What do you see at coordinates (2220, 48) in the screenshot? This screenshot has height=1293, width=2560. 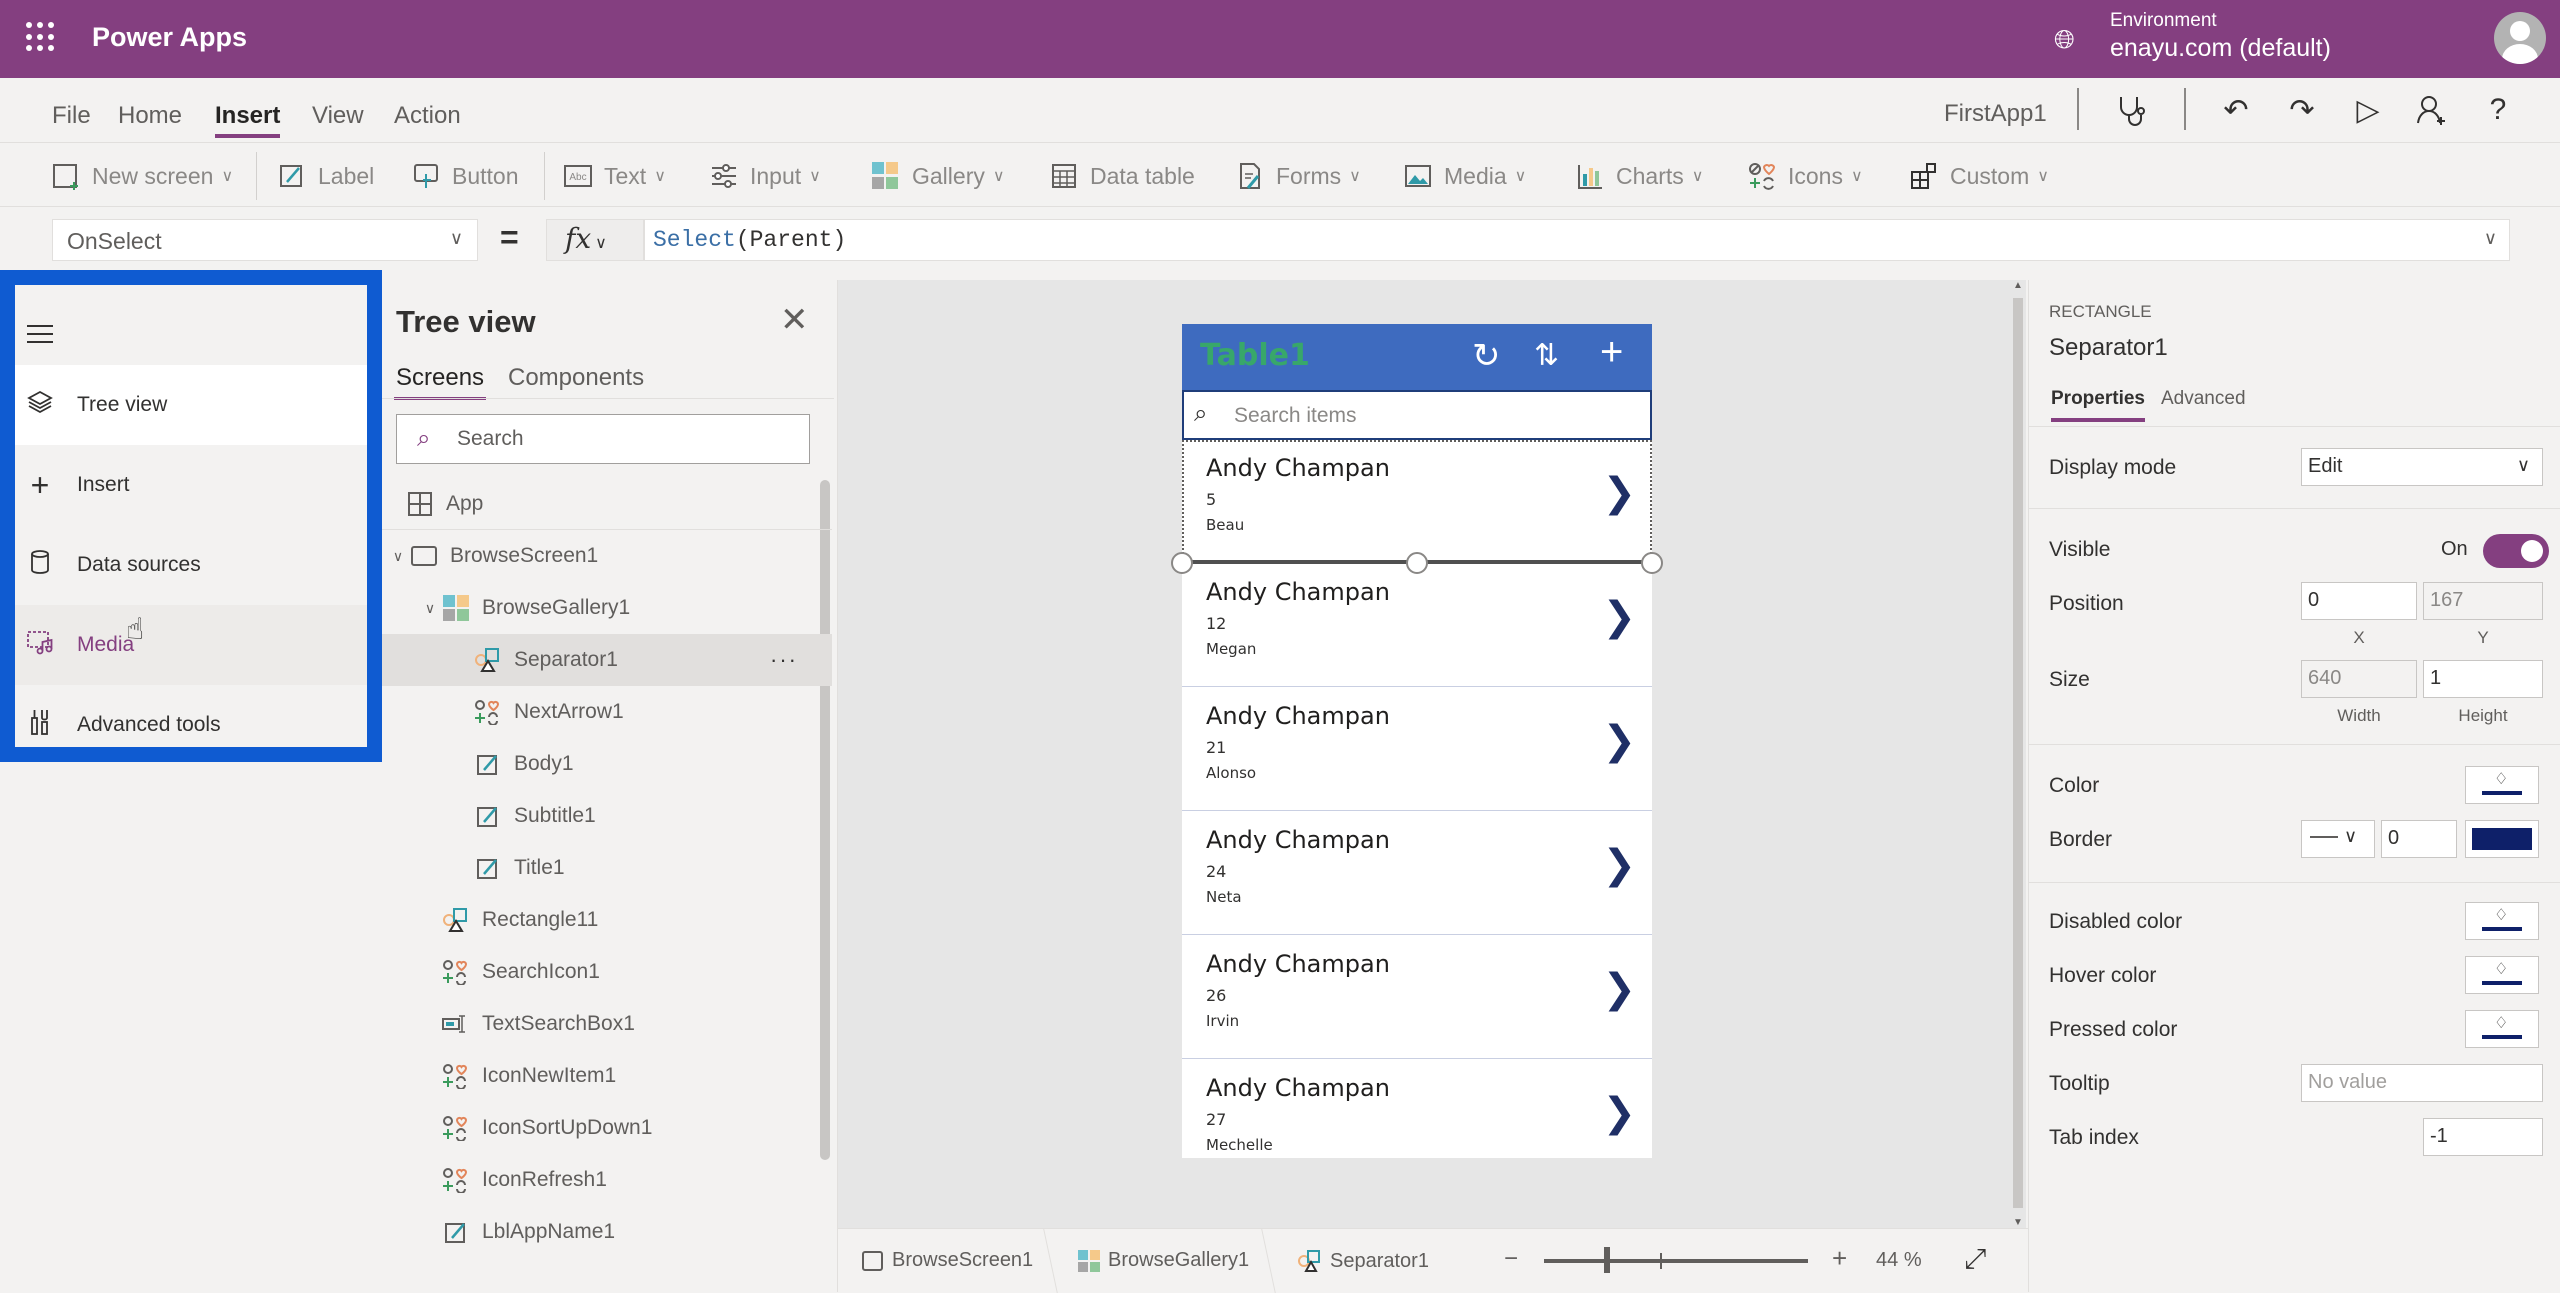 I see `environment-picker: enayu.com (default)` at bounding box center [2220, 48].